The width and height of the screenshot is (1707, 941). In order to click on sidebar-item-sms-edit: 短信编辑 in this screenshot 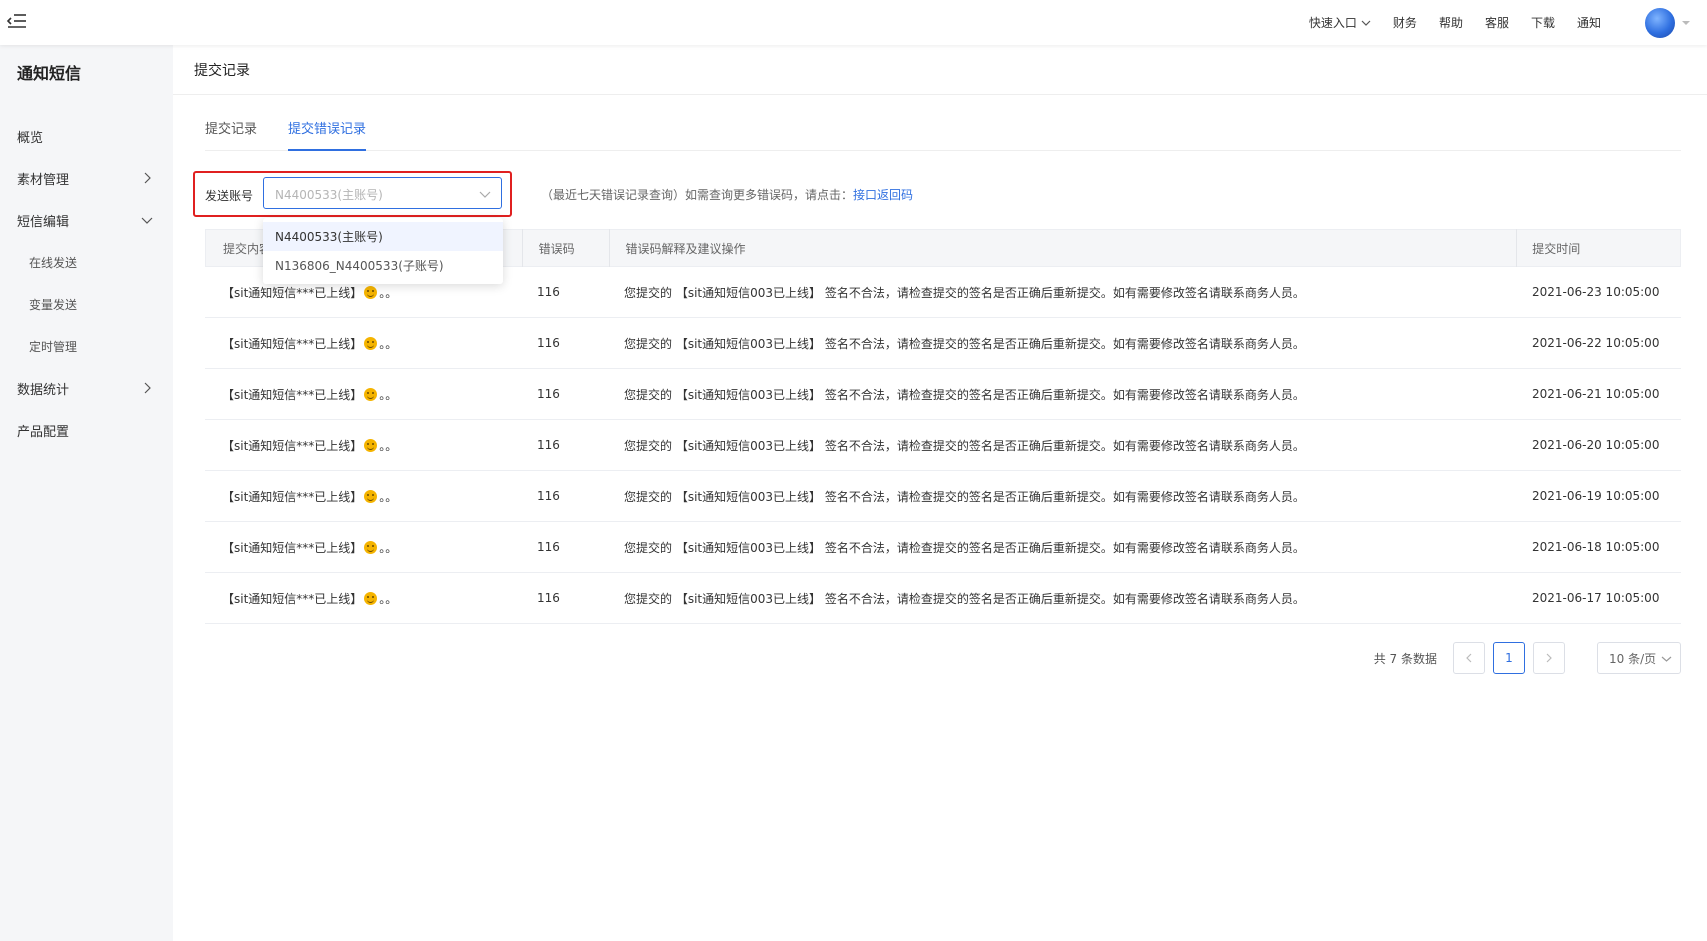, I will do `click(86, 220)`.